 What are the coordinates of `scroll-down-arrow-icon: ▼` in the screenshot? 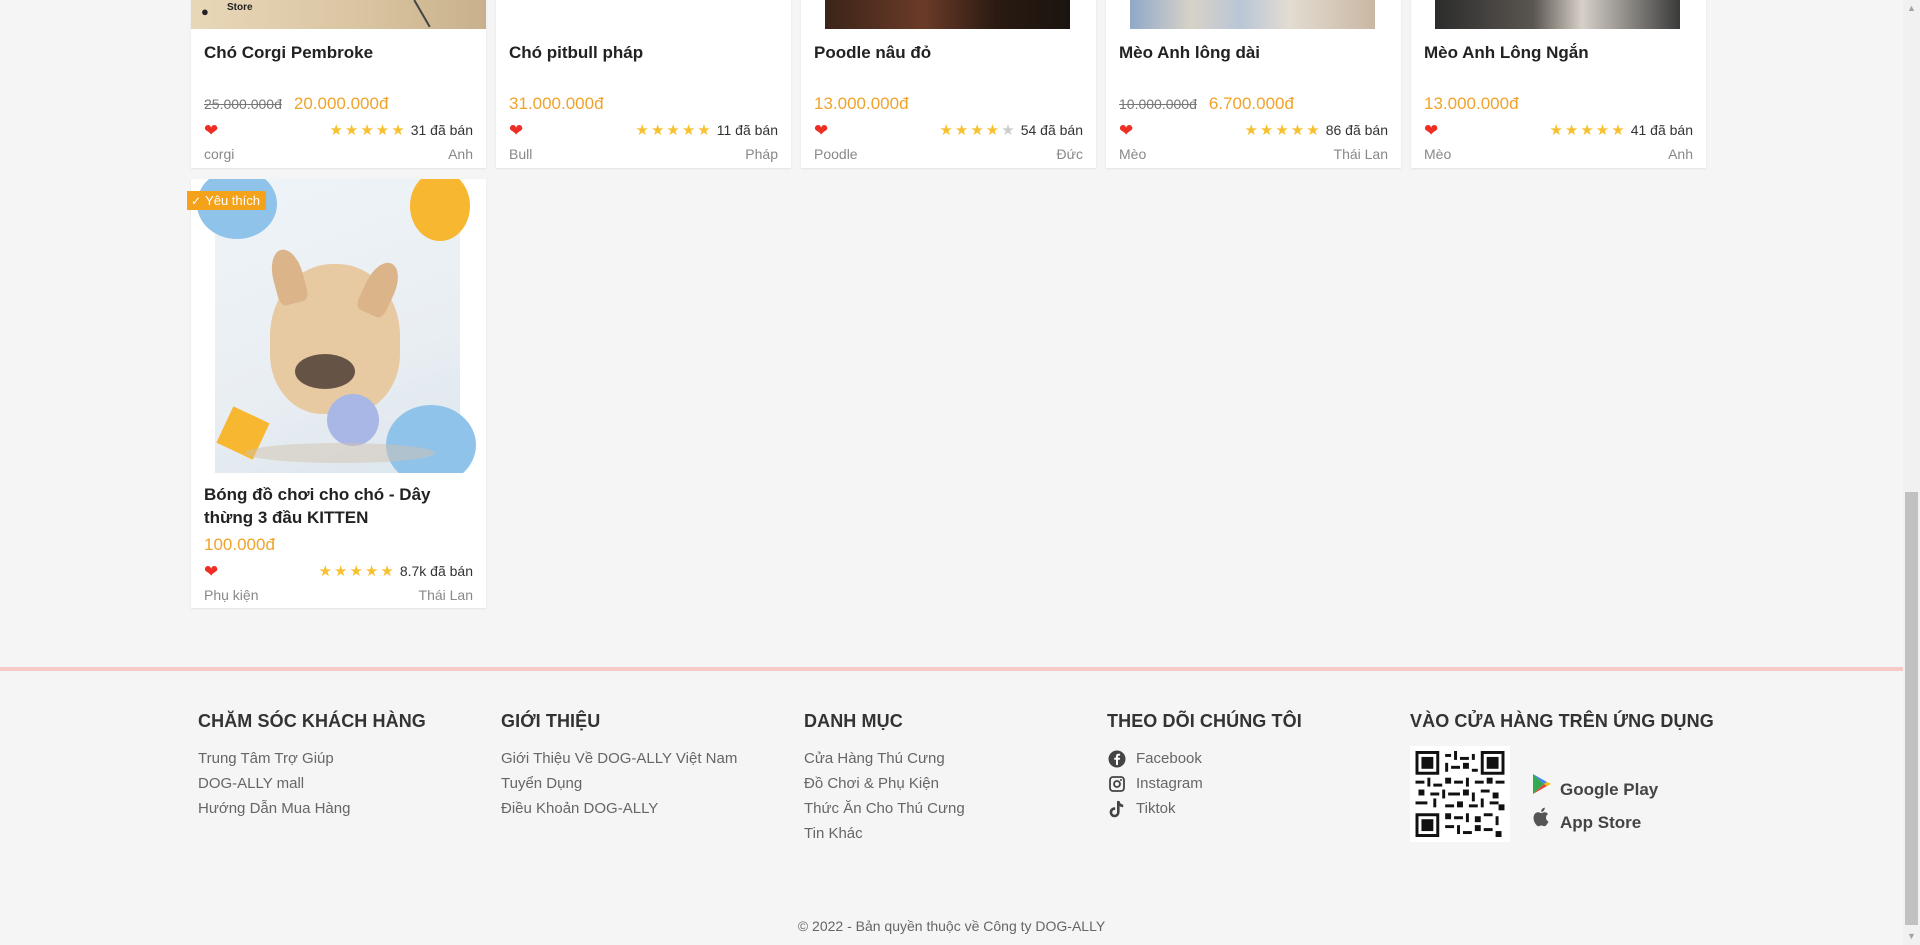 It's located at (1911, 936).